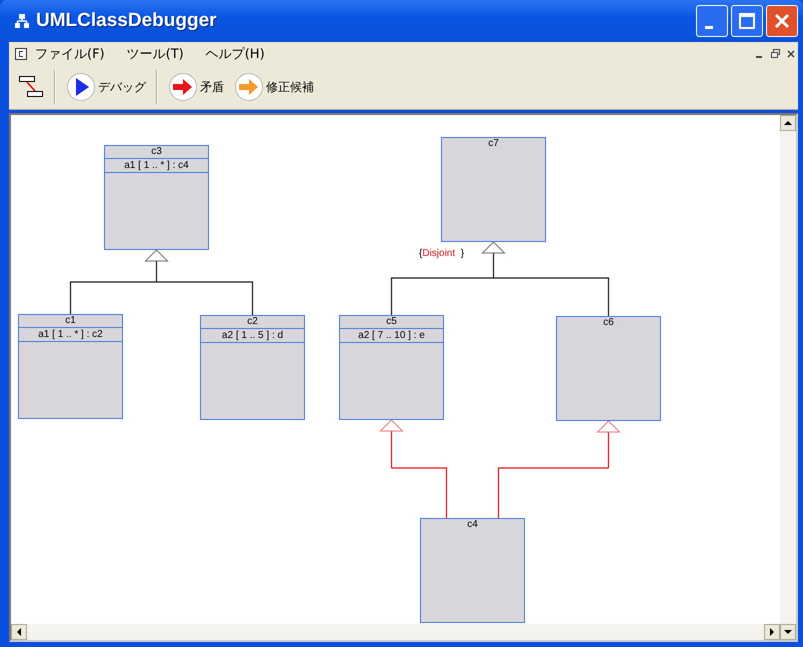  I want to click on close-button, so click(782, 21).